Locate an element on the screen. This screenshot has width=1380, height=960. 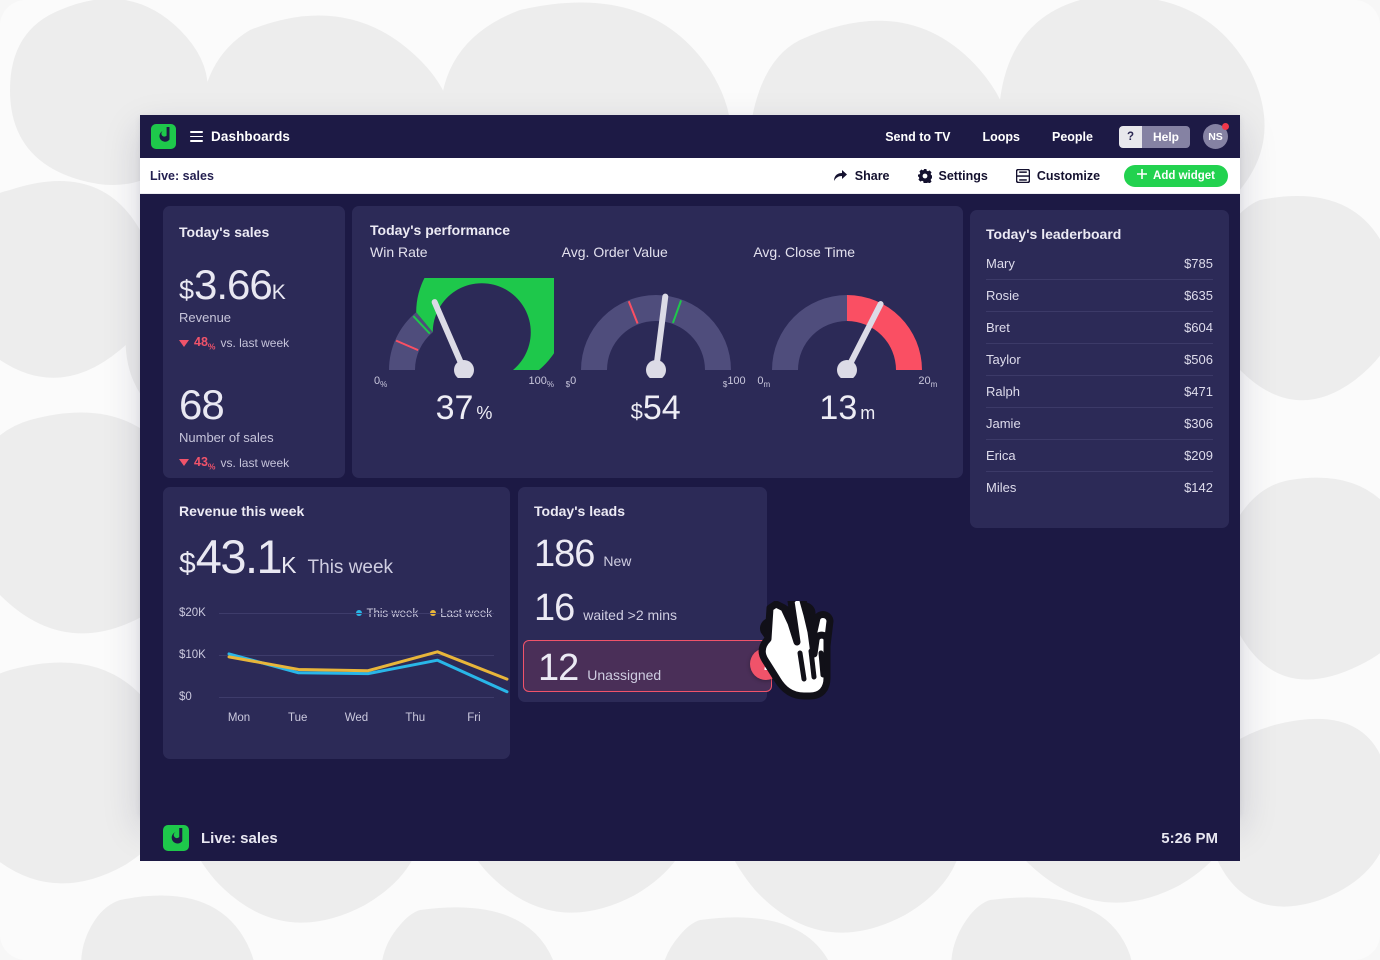
revenue-currency: $ is located at coordinates (187, 290).